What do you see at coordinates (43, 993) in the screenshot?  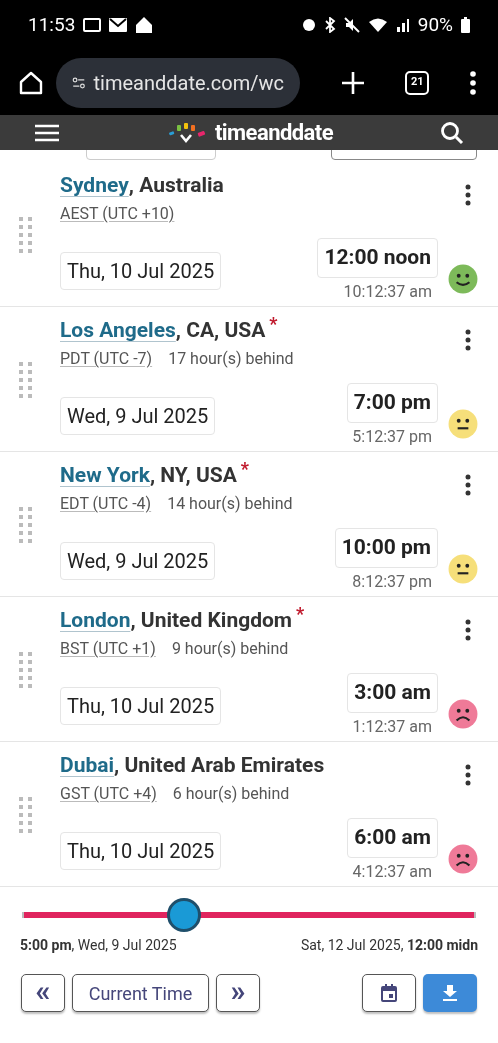 I see `previous-button: «` at bounding box center [43, 993].